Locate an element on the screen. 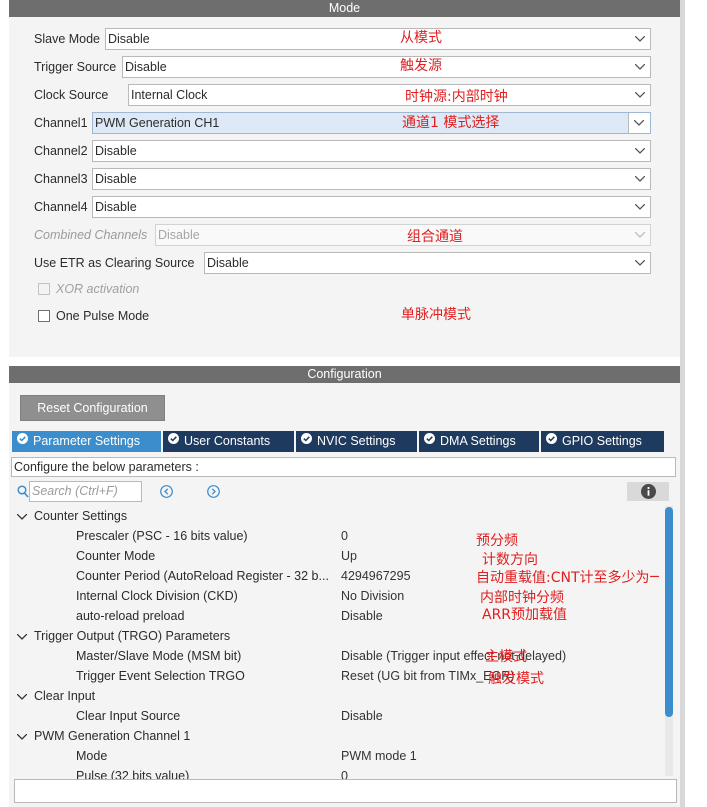 This screenshot has height=807, width=707. search-input: Search (Ctrl+F) is located at coordinates (85, 491).